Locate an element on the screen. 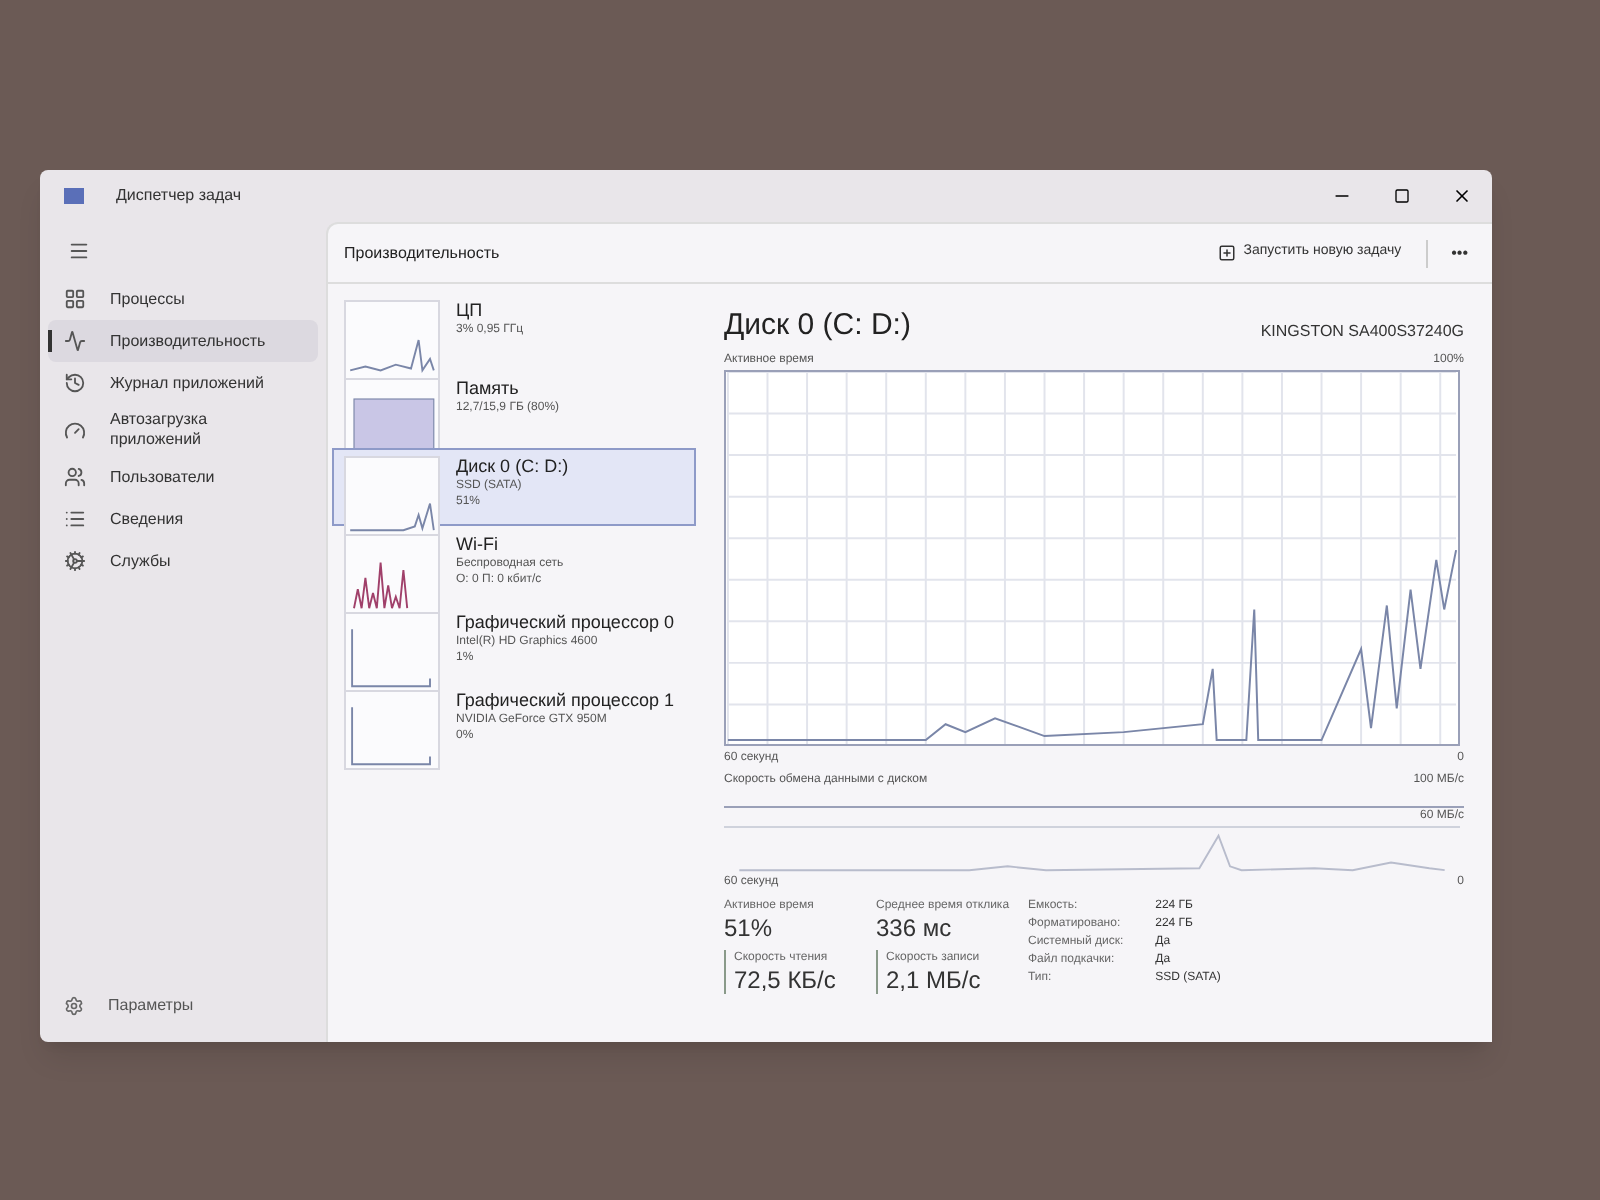  maximize-icon is located at coordinates (1402, 196).